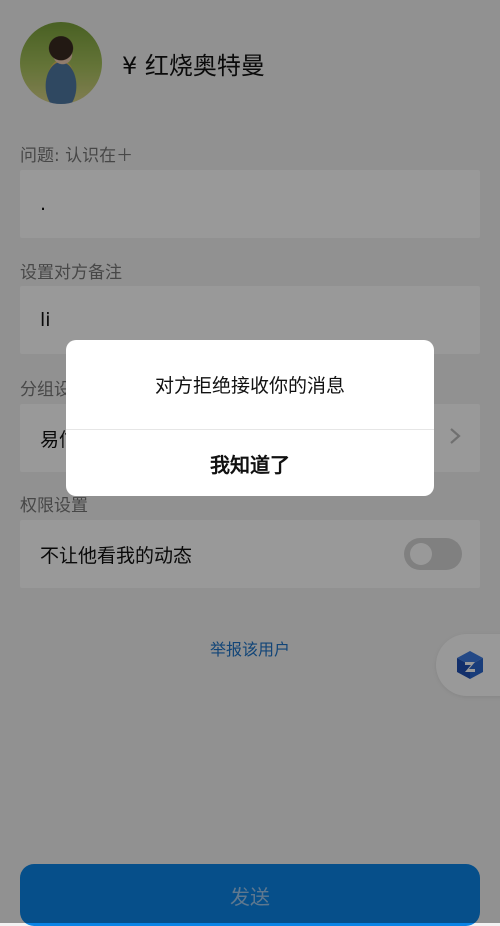  I want to click on alert-dialog: 对方拒绝接收你的消息 我知道了, so click(250, 418).